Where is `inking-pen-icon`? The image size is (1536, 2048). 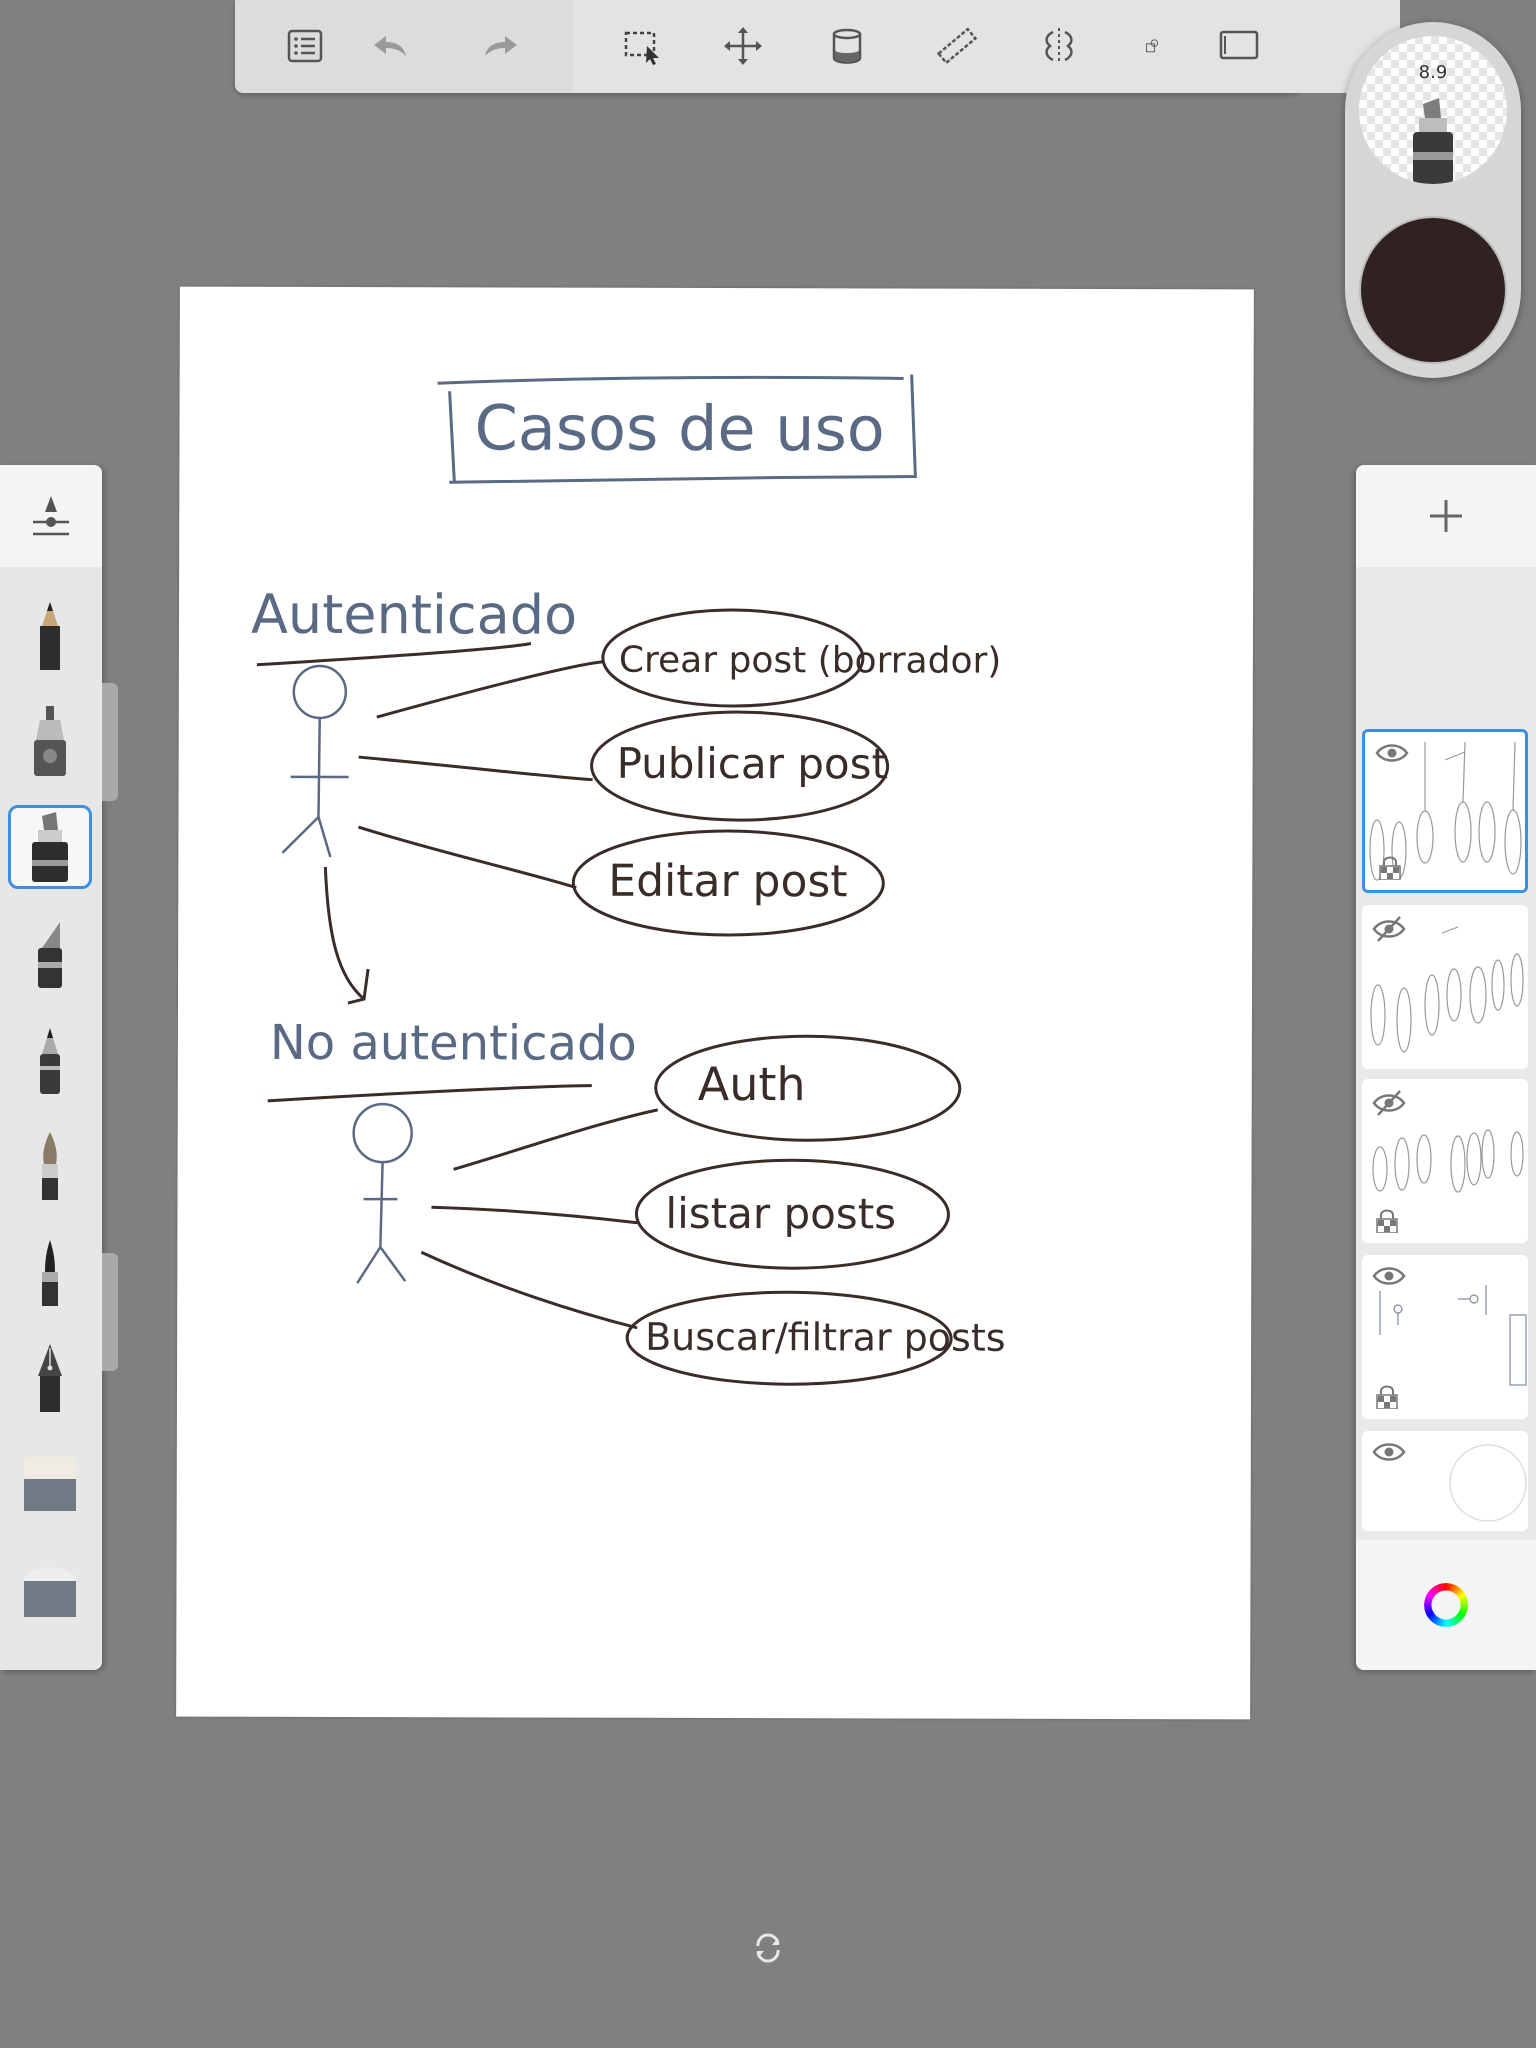 inking-pen-icon is located at coordinates (50, 741).